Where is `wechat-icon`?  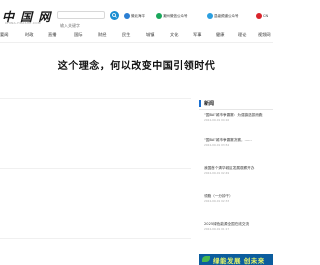
wechat-icon is located at coordinates (159, 16).